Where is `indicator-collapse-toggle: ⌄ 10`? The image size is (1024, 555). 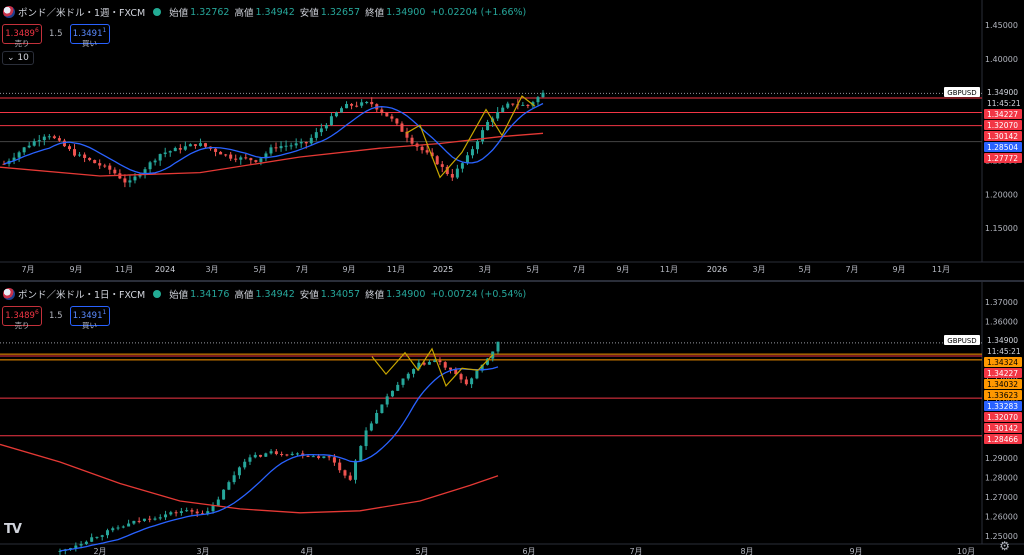 indicator-collapse-toggle: ⌄ 10 is located at coordinates (18, 58).